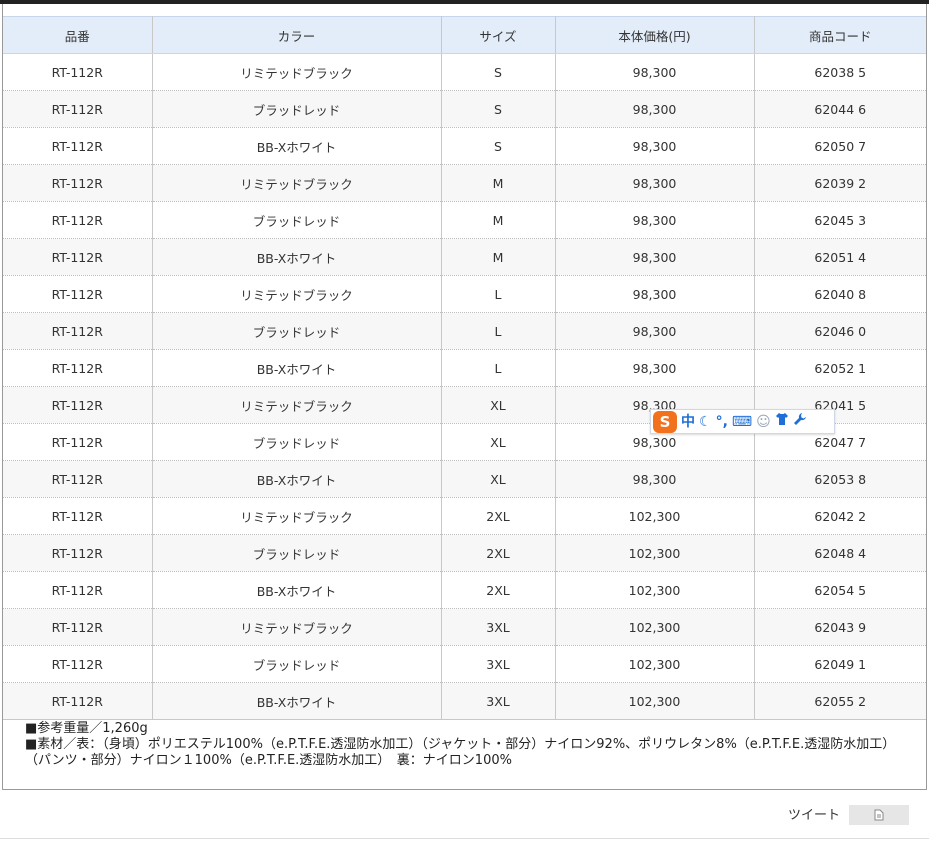 Image resolution: width=929 pixels, height=857 pixels. I want to click on table-row: RT-112R リミテッドブラック 3XL 102,300 62043 9, so click(464, 627).